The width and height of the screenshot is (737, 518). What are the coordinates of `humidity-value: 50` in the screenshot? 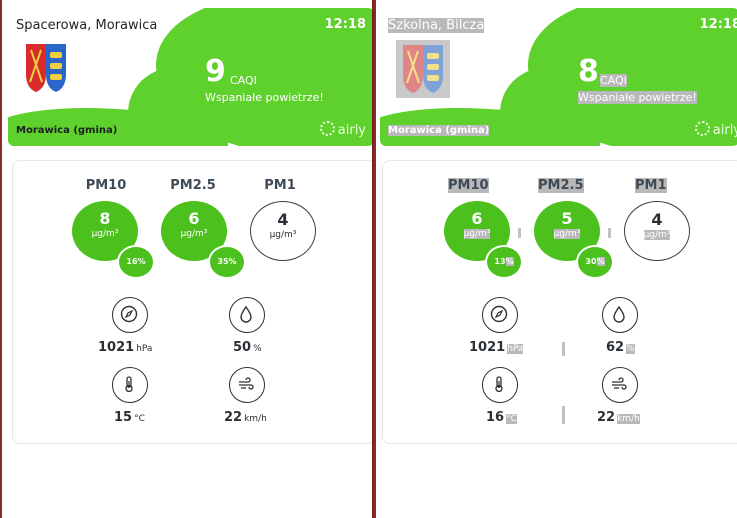 It's located at (242, 347).